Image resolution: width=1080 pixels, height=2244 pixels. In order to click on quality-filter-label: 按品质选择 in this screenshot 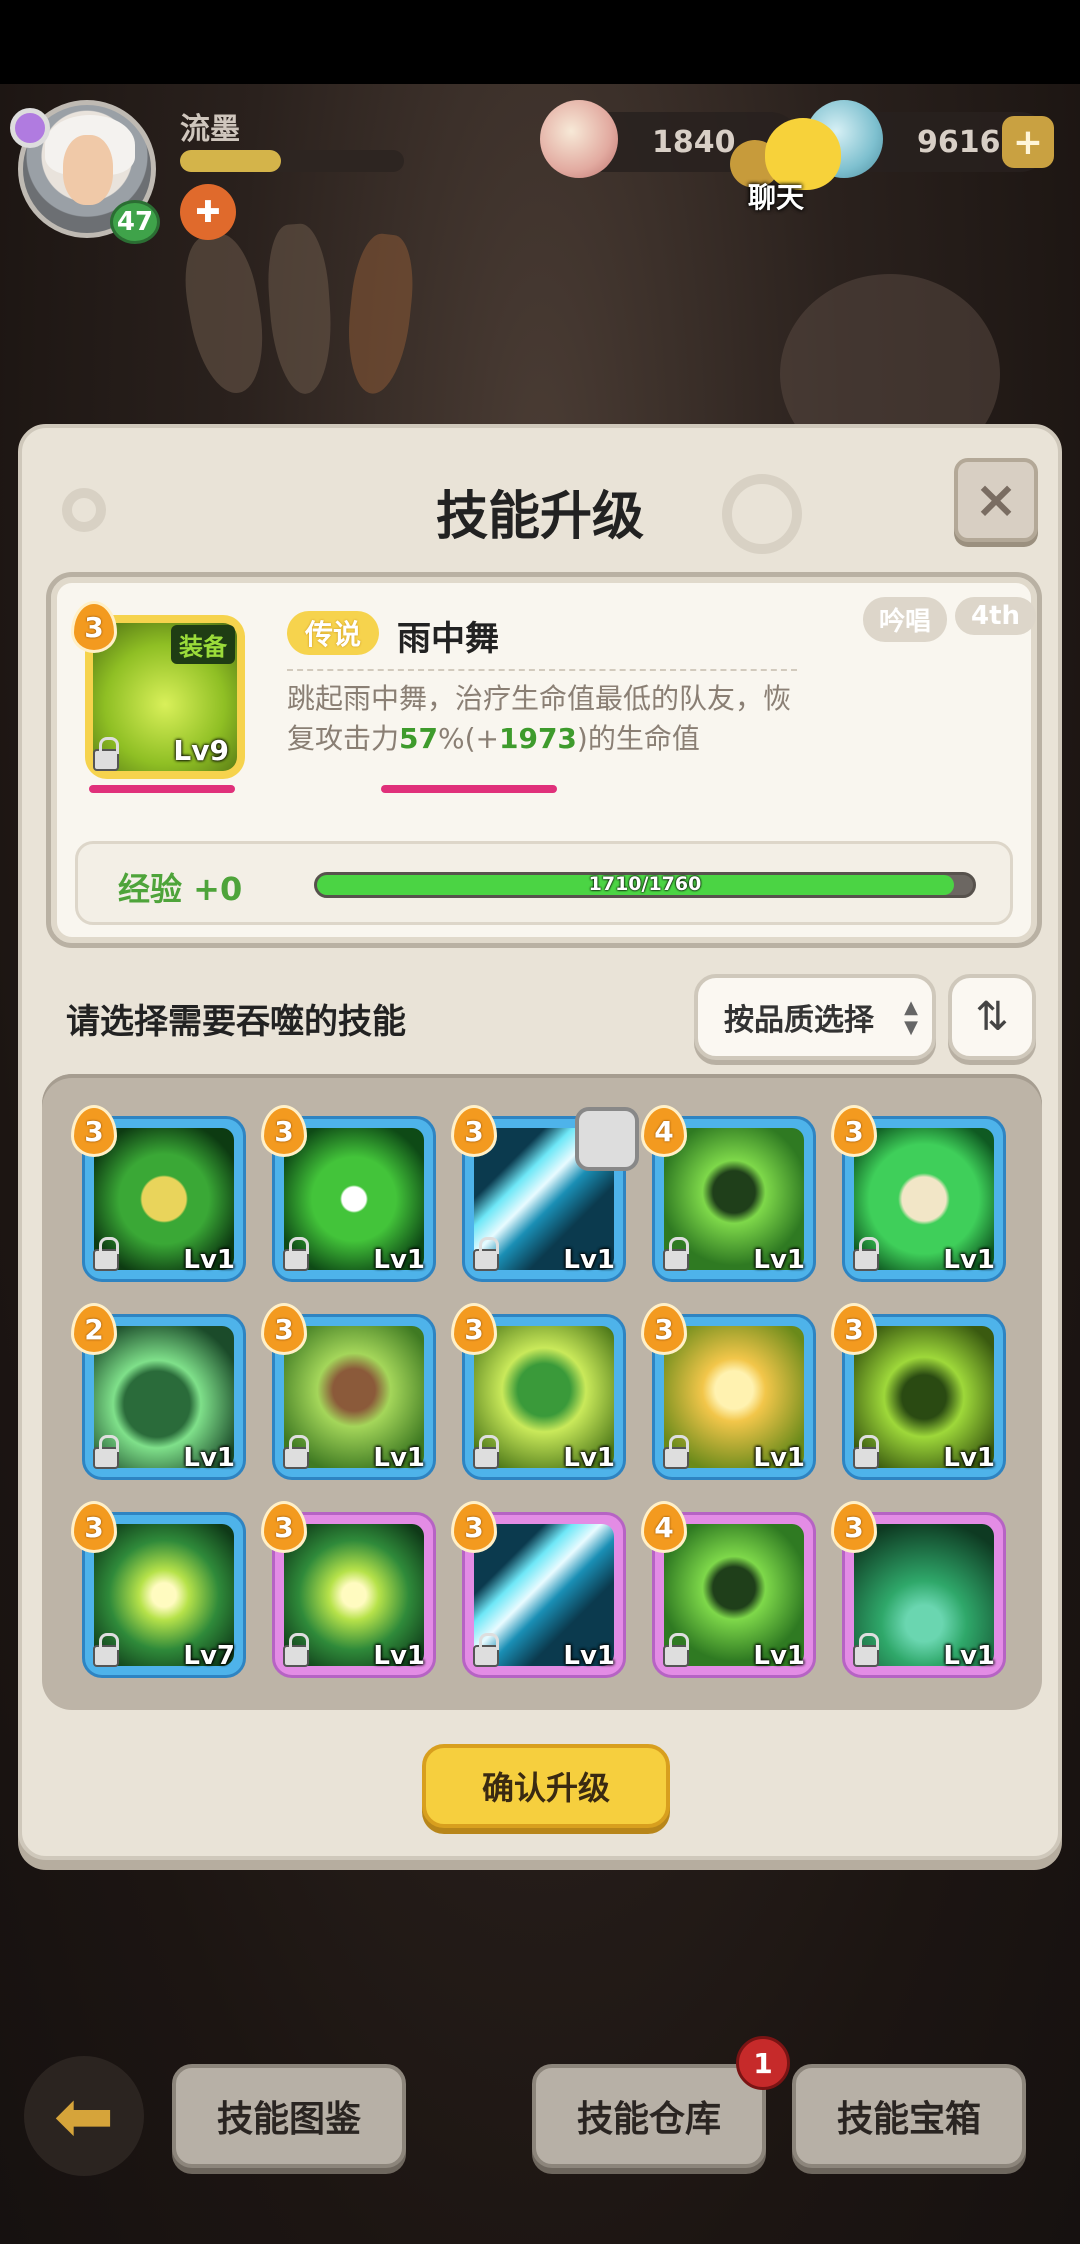, I will do `click(799, 1020)`.